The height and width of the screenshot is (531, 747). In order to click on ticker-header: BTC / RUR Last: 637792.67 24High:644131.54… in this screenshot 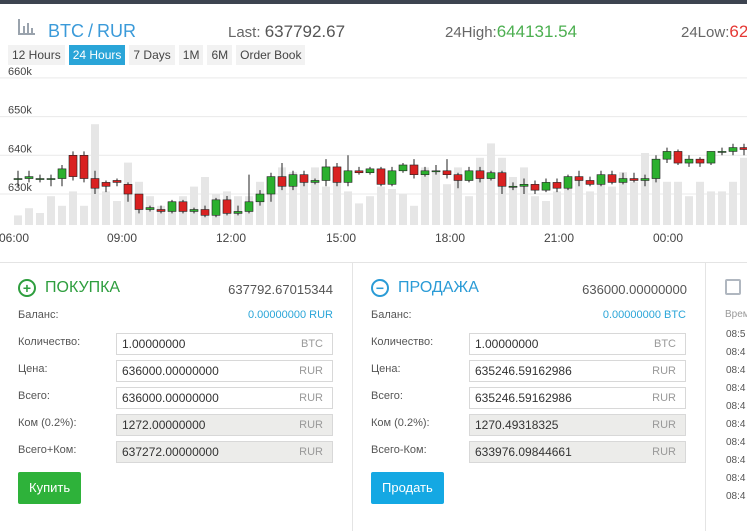, I will do `click(373, 23)`.